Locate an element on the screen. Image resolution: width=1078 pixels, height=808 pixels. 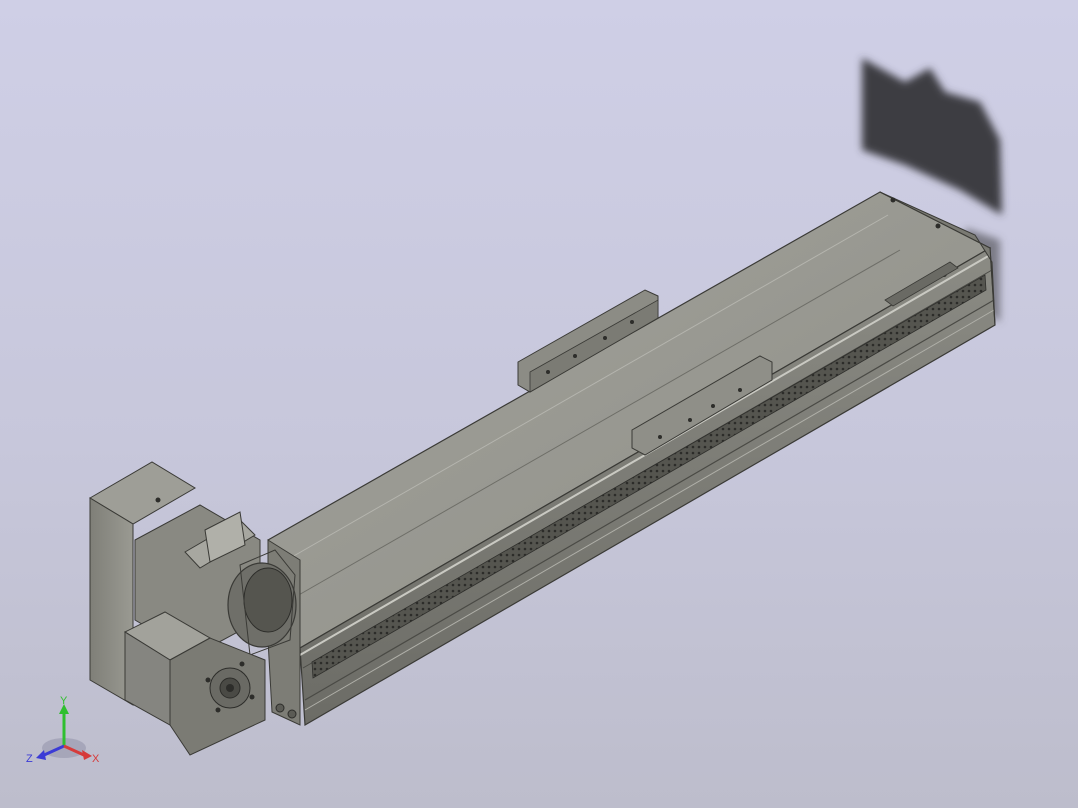
x-axis-label: X is located at coordinates (96, 759).